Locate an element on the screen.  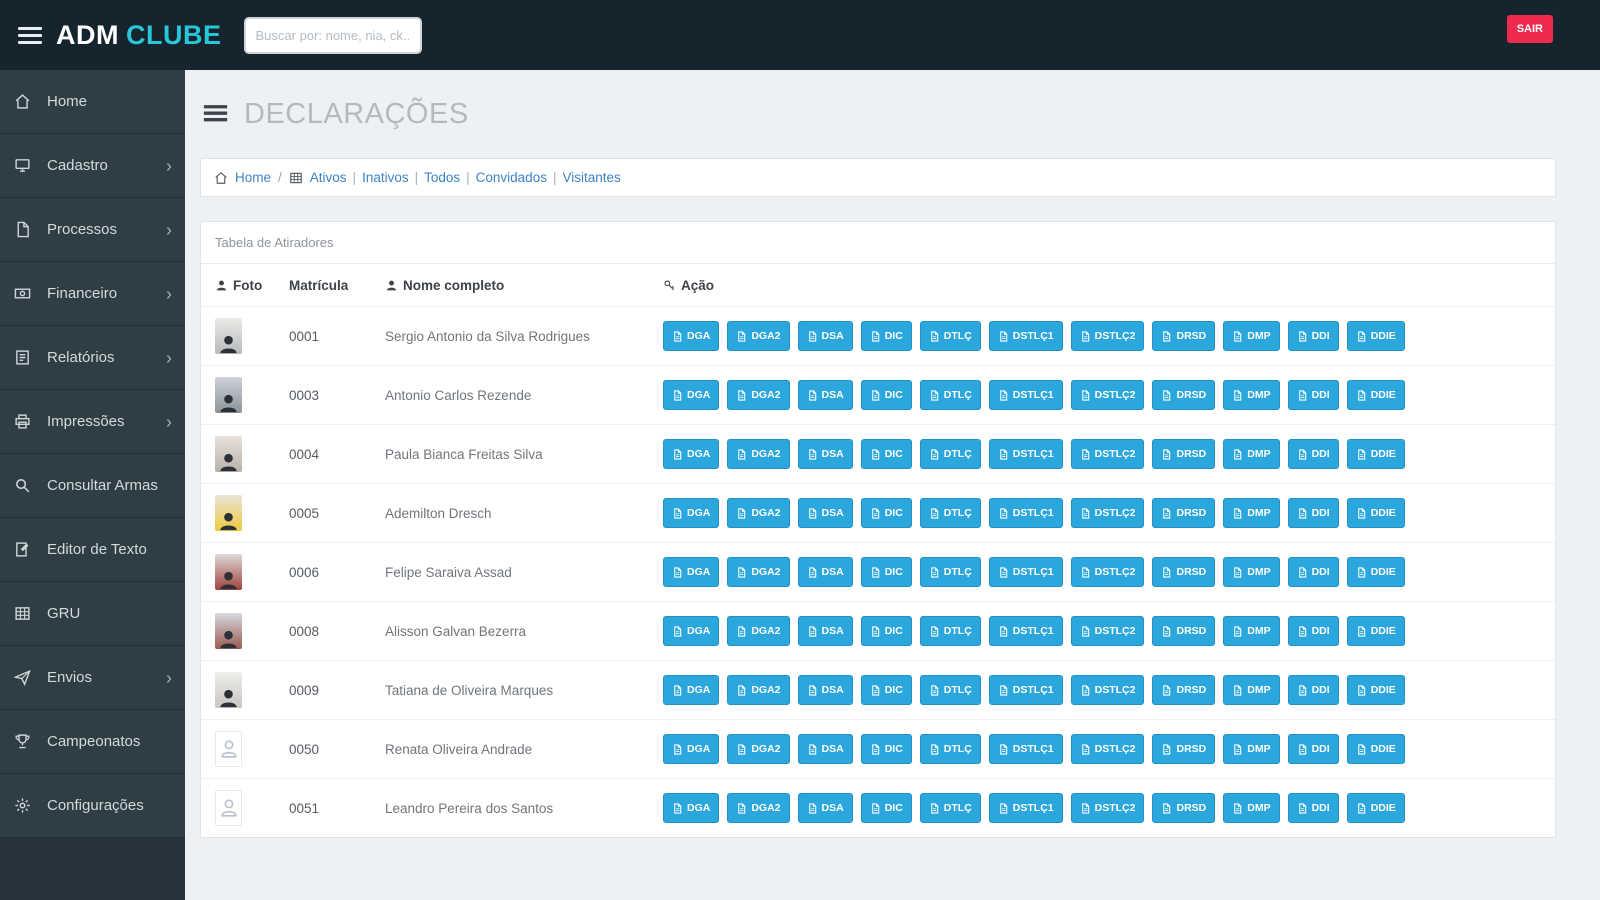
breadcrumb-link-visitantes: Visitantes is located at coordinates (591, 177).